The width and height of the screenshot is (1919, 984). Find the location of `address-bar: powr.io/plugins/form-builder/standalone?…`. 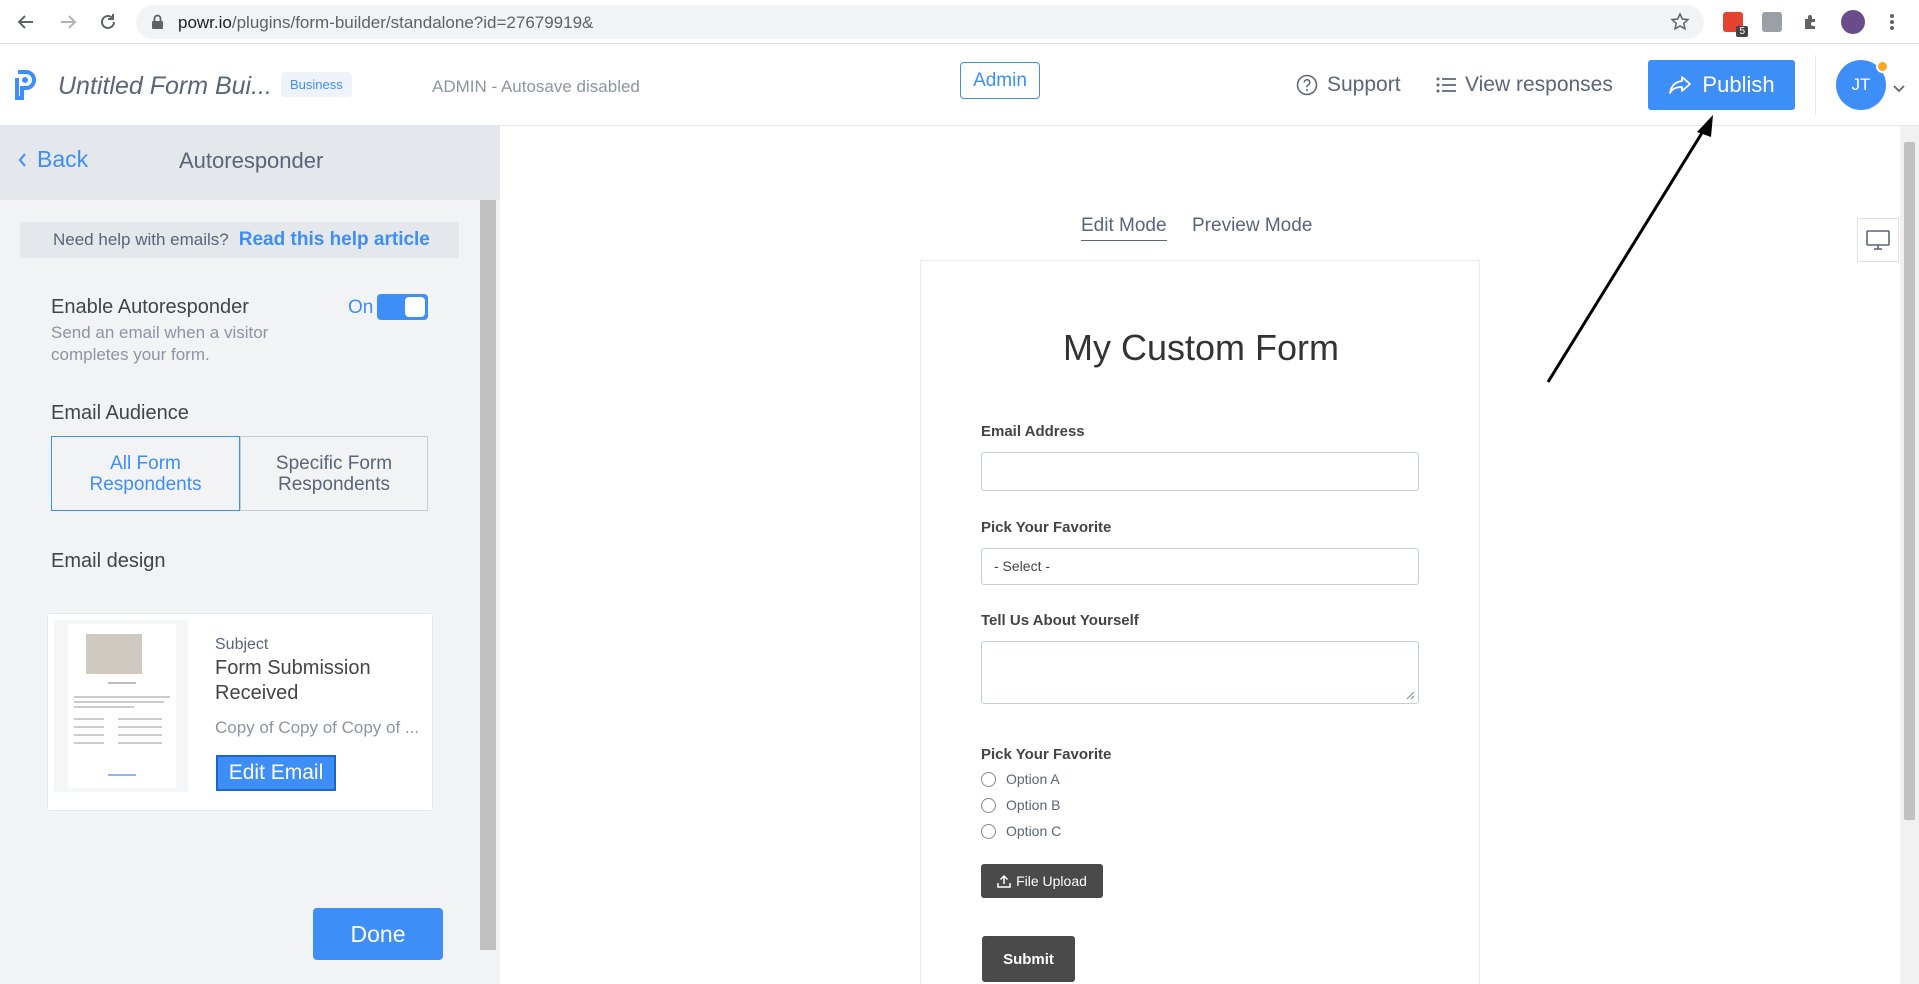

address-bar: powr.io/plugins/form-builder/standalone?… is located at coordinates (920, 22).